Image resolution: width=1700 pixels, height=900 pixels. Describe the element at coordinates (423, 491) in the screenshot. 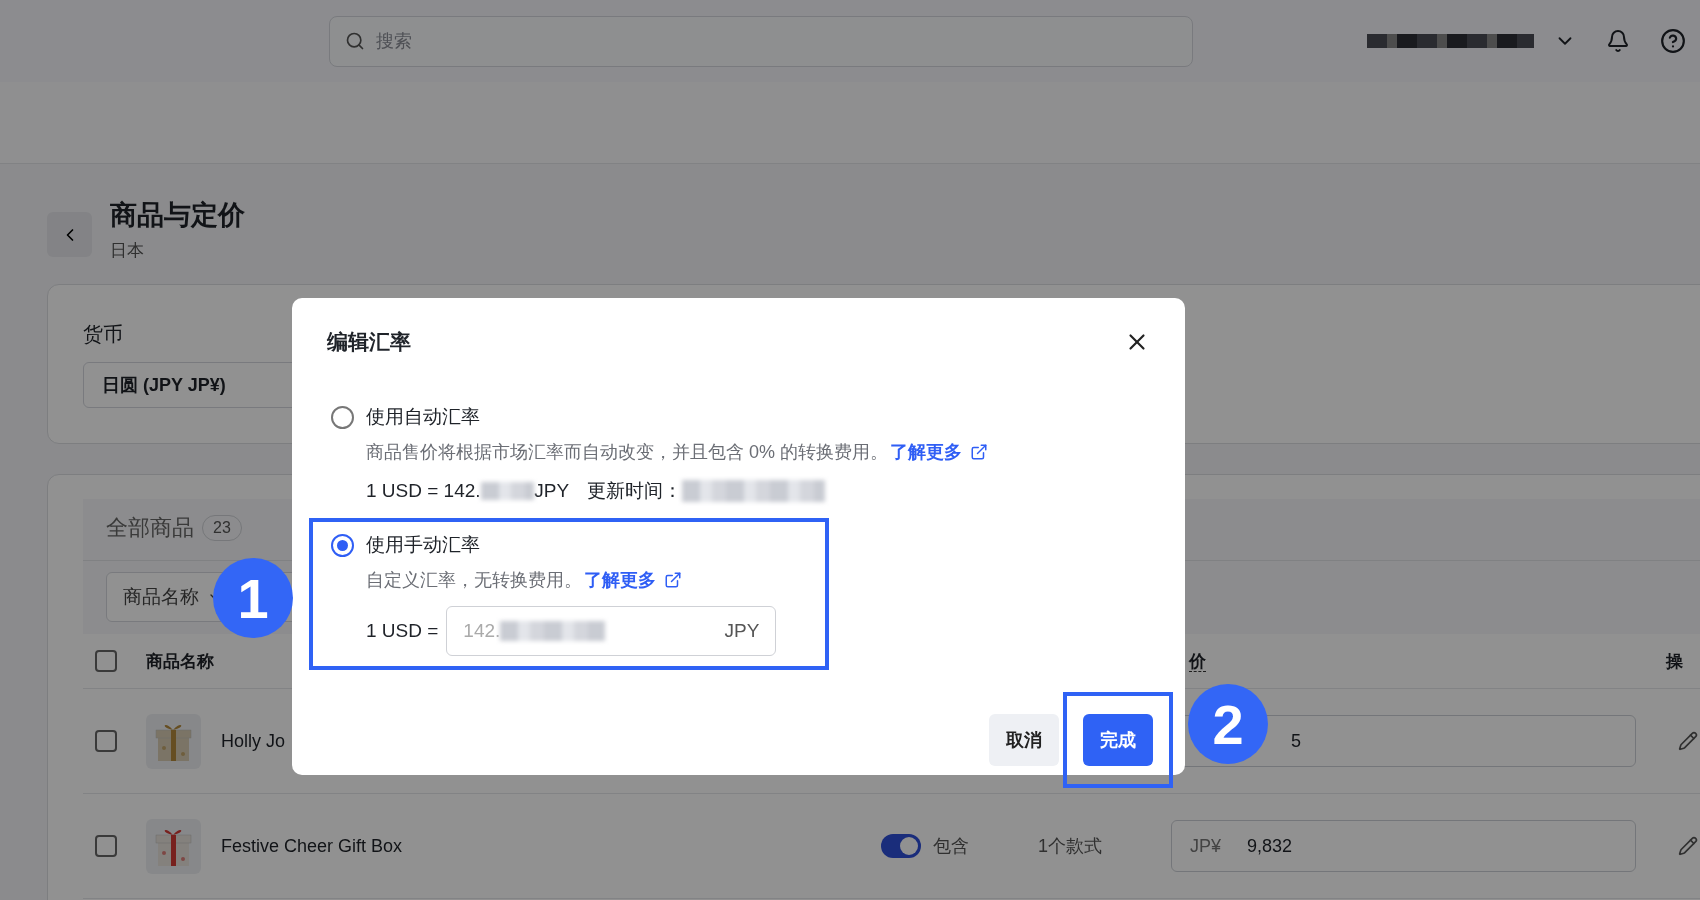

I see `rate-text: 1 USD = 142.` at that location.